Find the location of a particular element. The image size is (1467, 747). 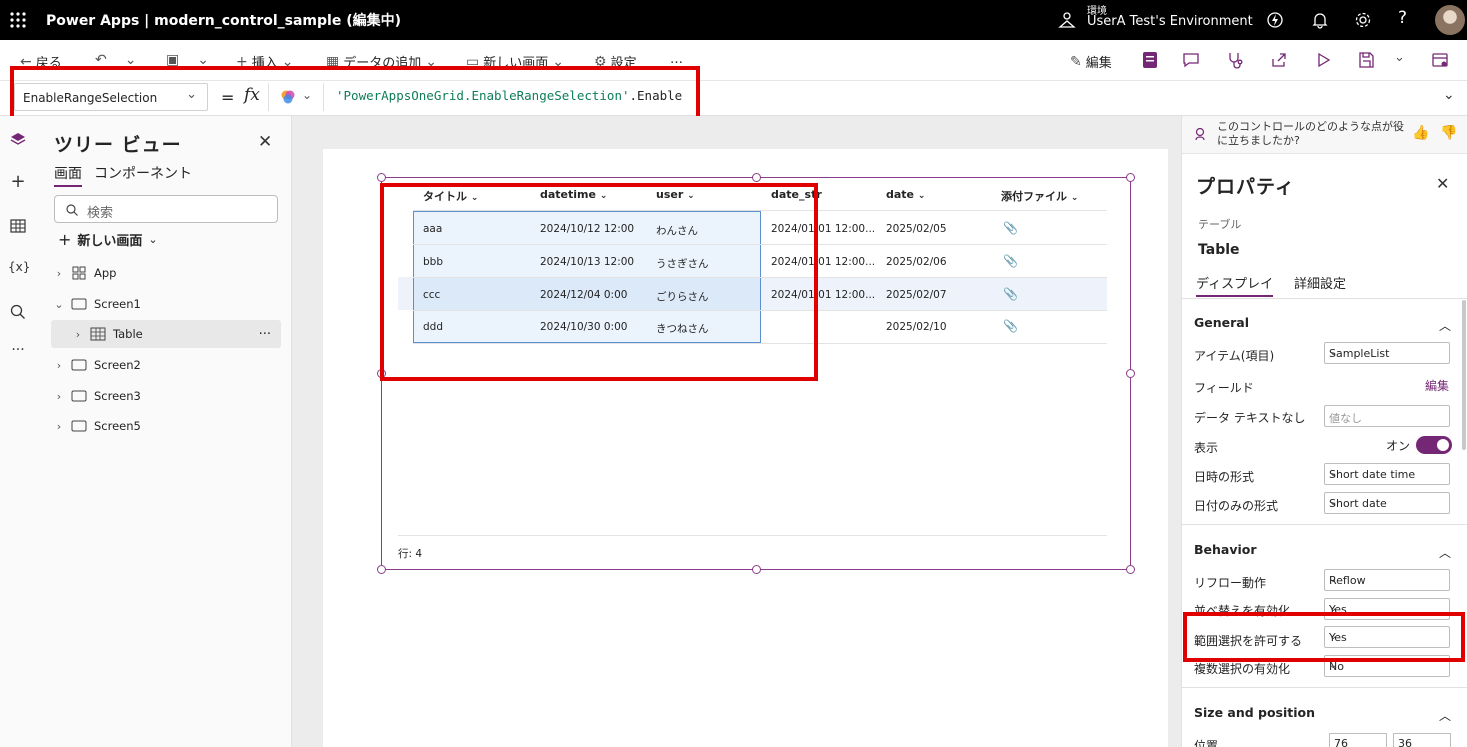

visible-value: オン is located at coordinates (1398, 446).